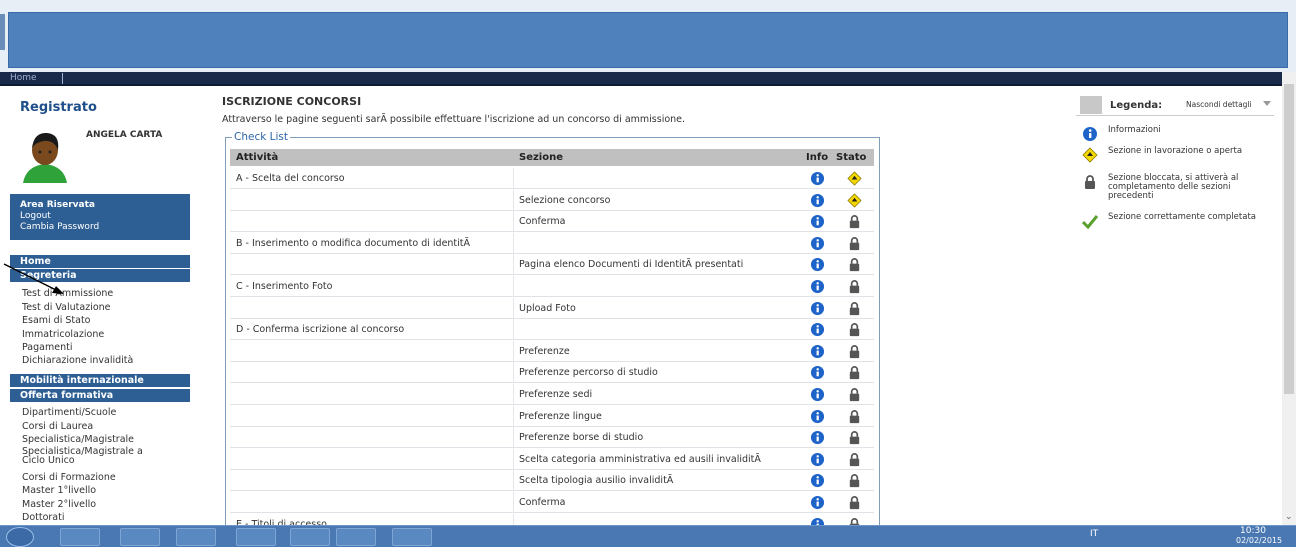  Describe the element at coordinates (1267, 103) in the screenshot. I see `chevron-down-icon` at that location.